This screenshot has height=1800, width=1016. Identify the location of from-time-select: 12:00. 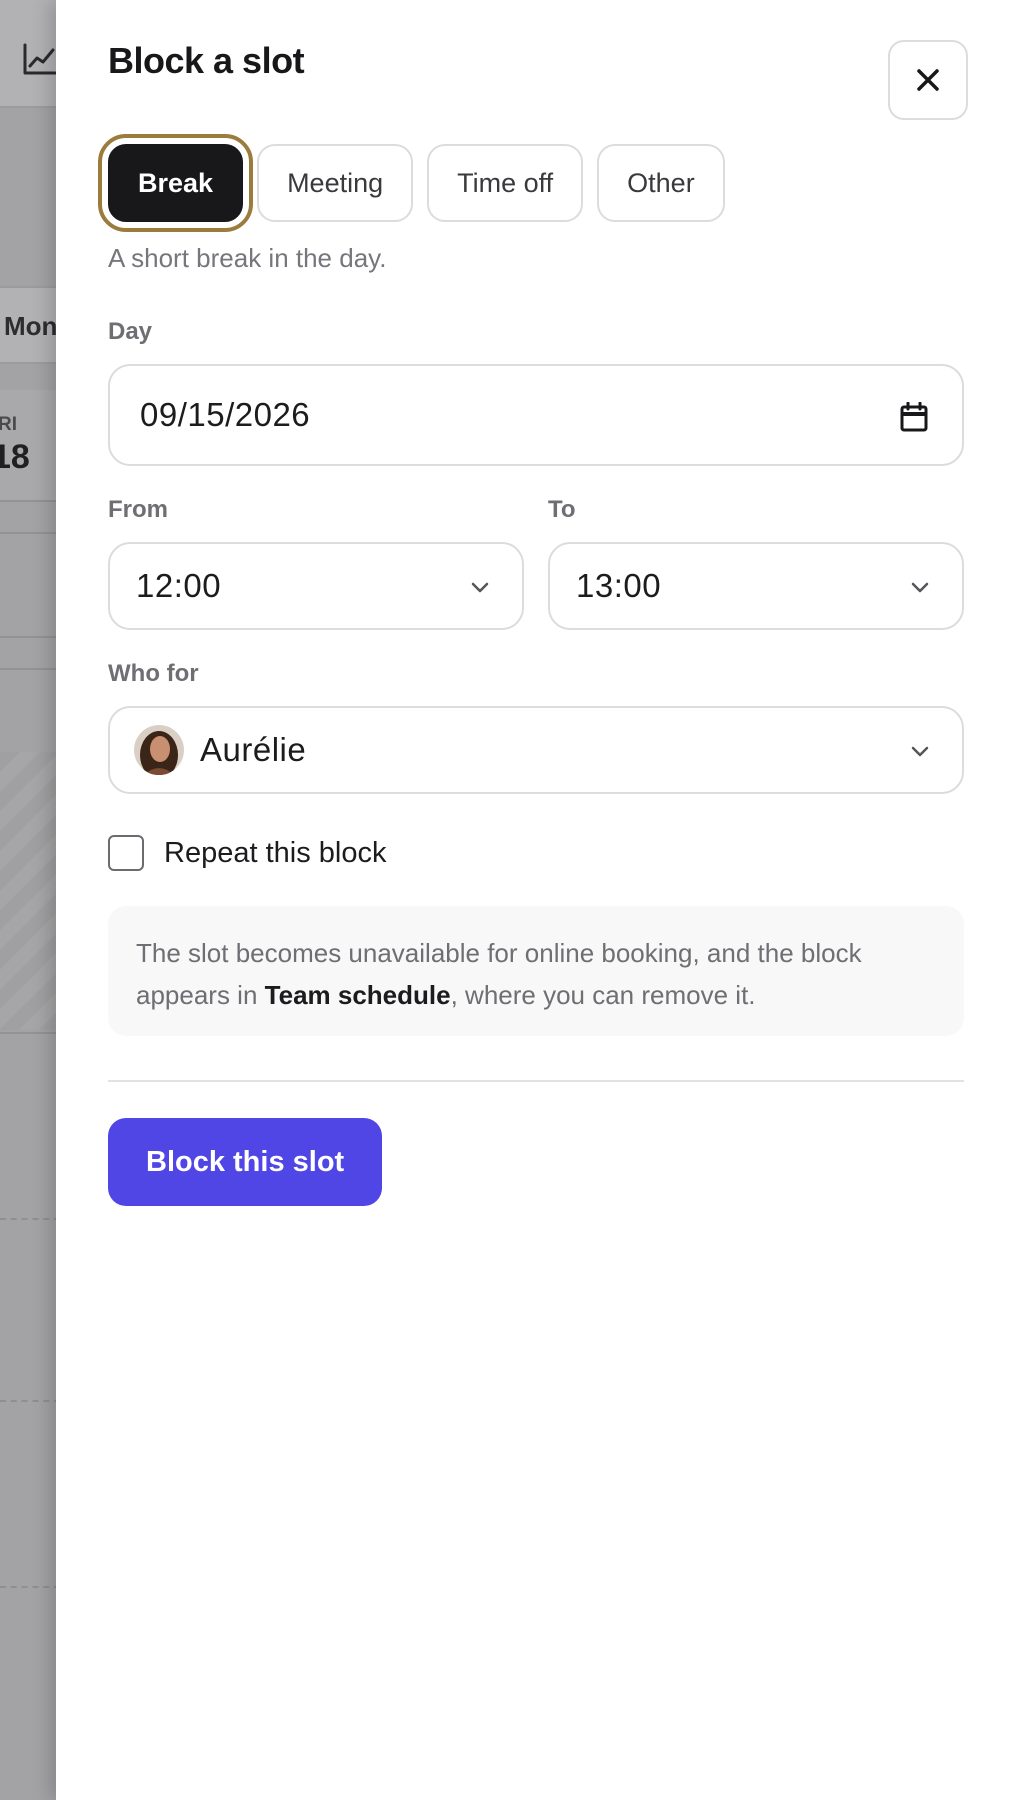
(316, 586).